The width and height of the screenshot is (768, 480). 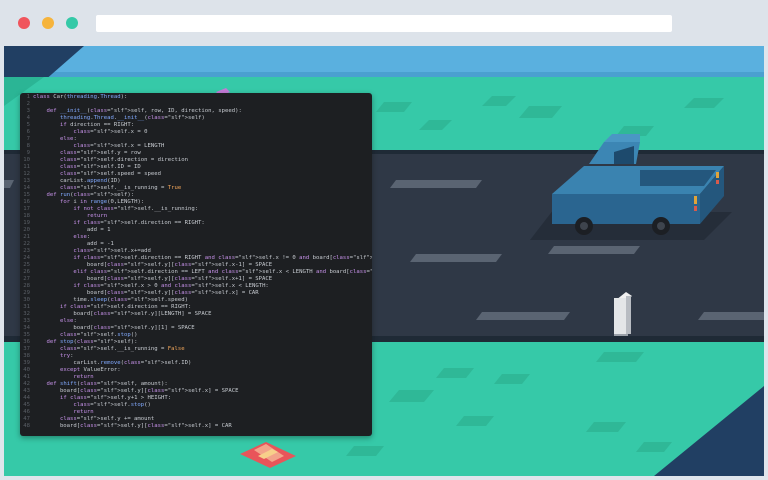 What do you see at coordinates (196, 104) in the screenshot?
I see `code-line: 2` at bounding box center [196, 104].